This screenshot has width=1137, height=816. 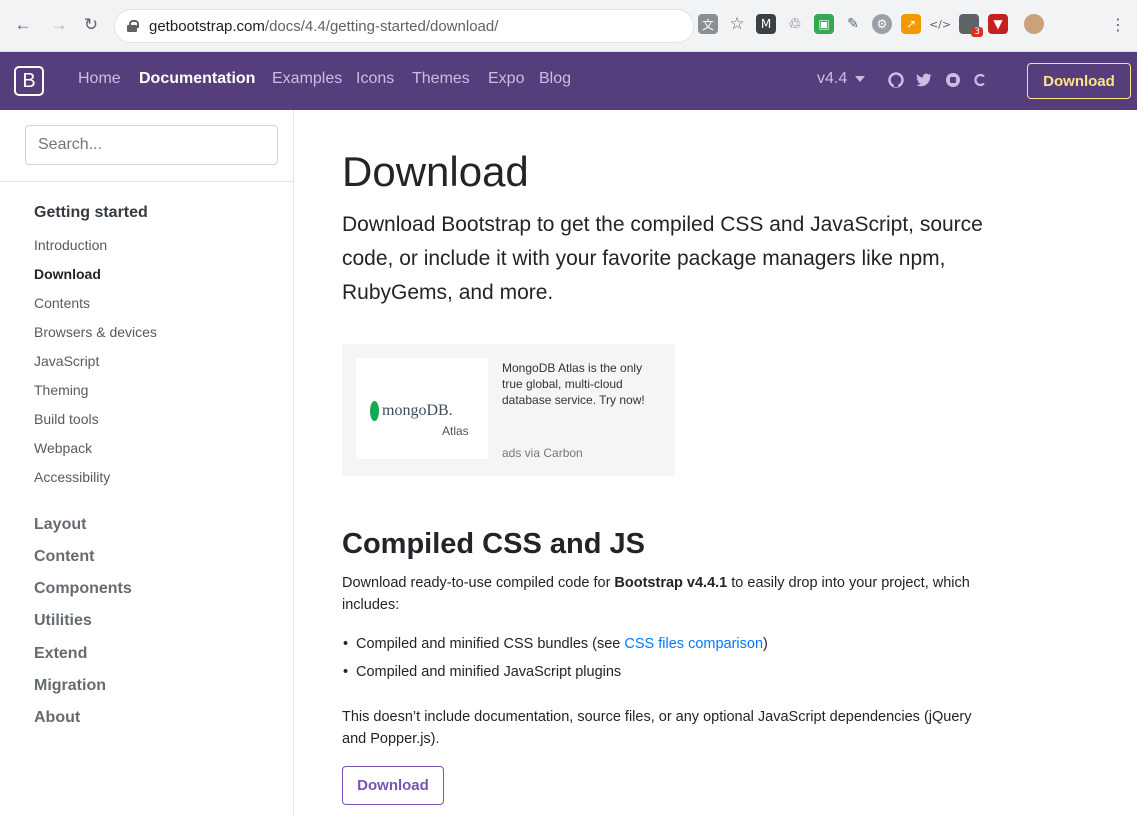 I want to click on sidebar-item-utilities: Utilities, so click(x=63, y=621).